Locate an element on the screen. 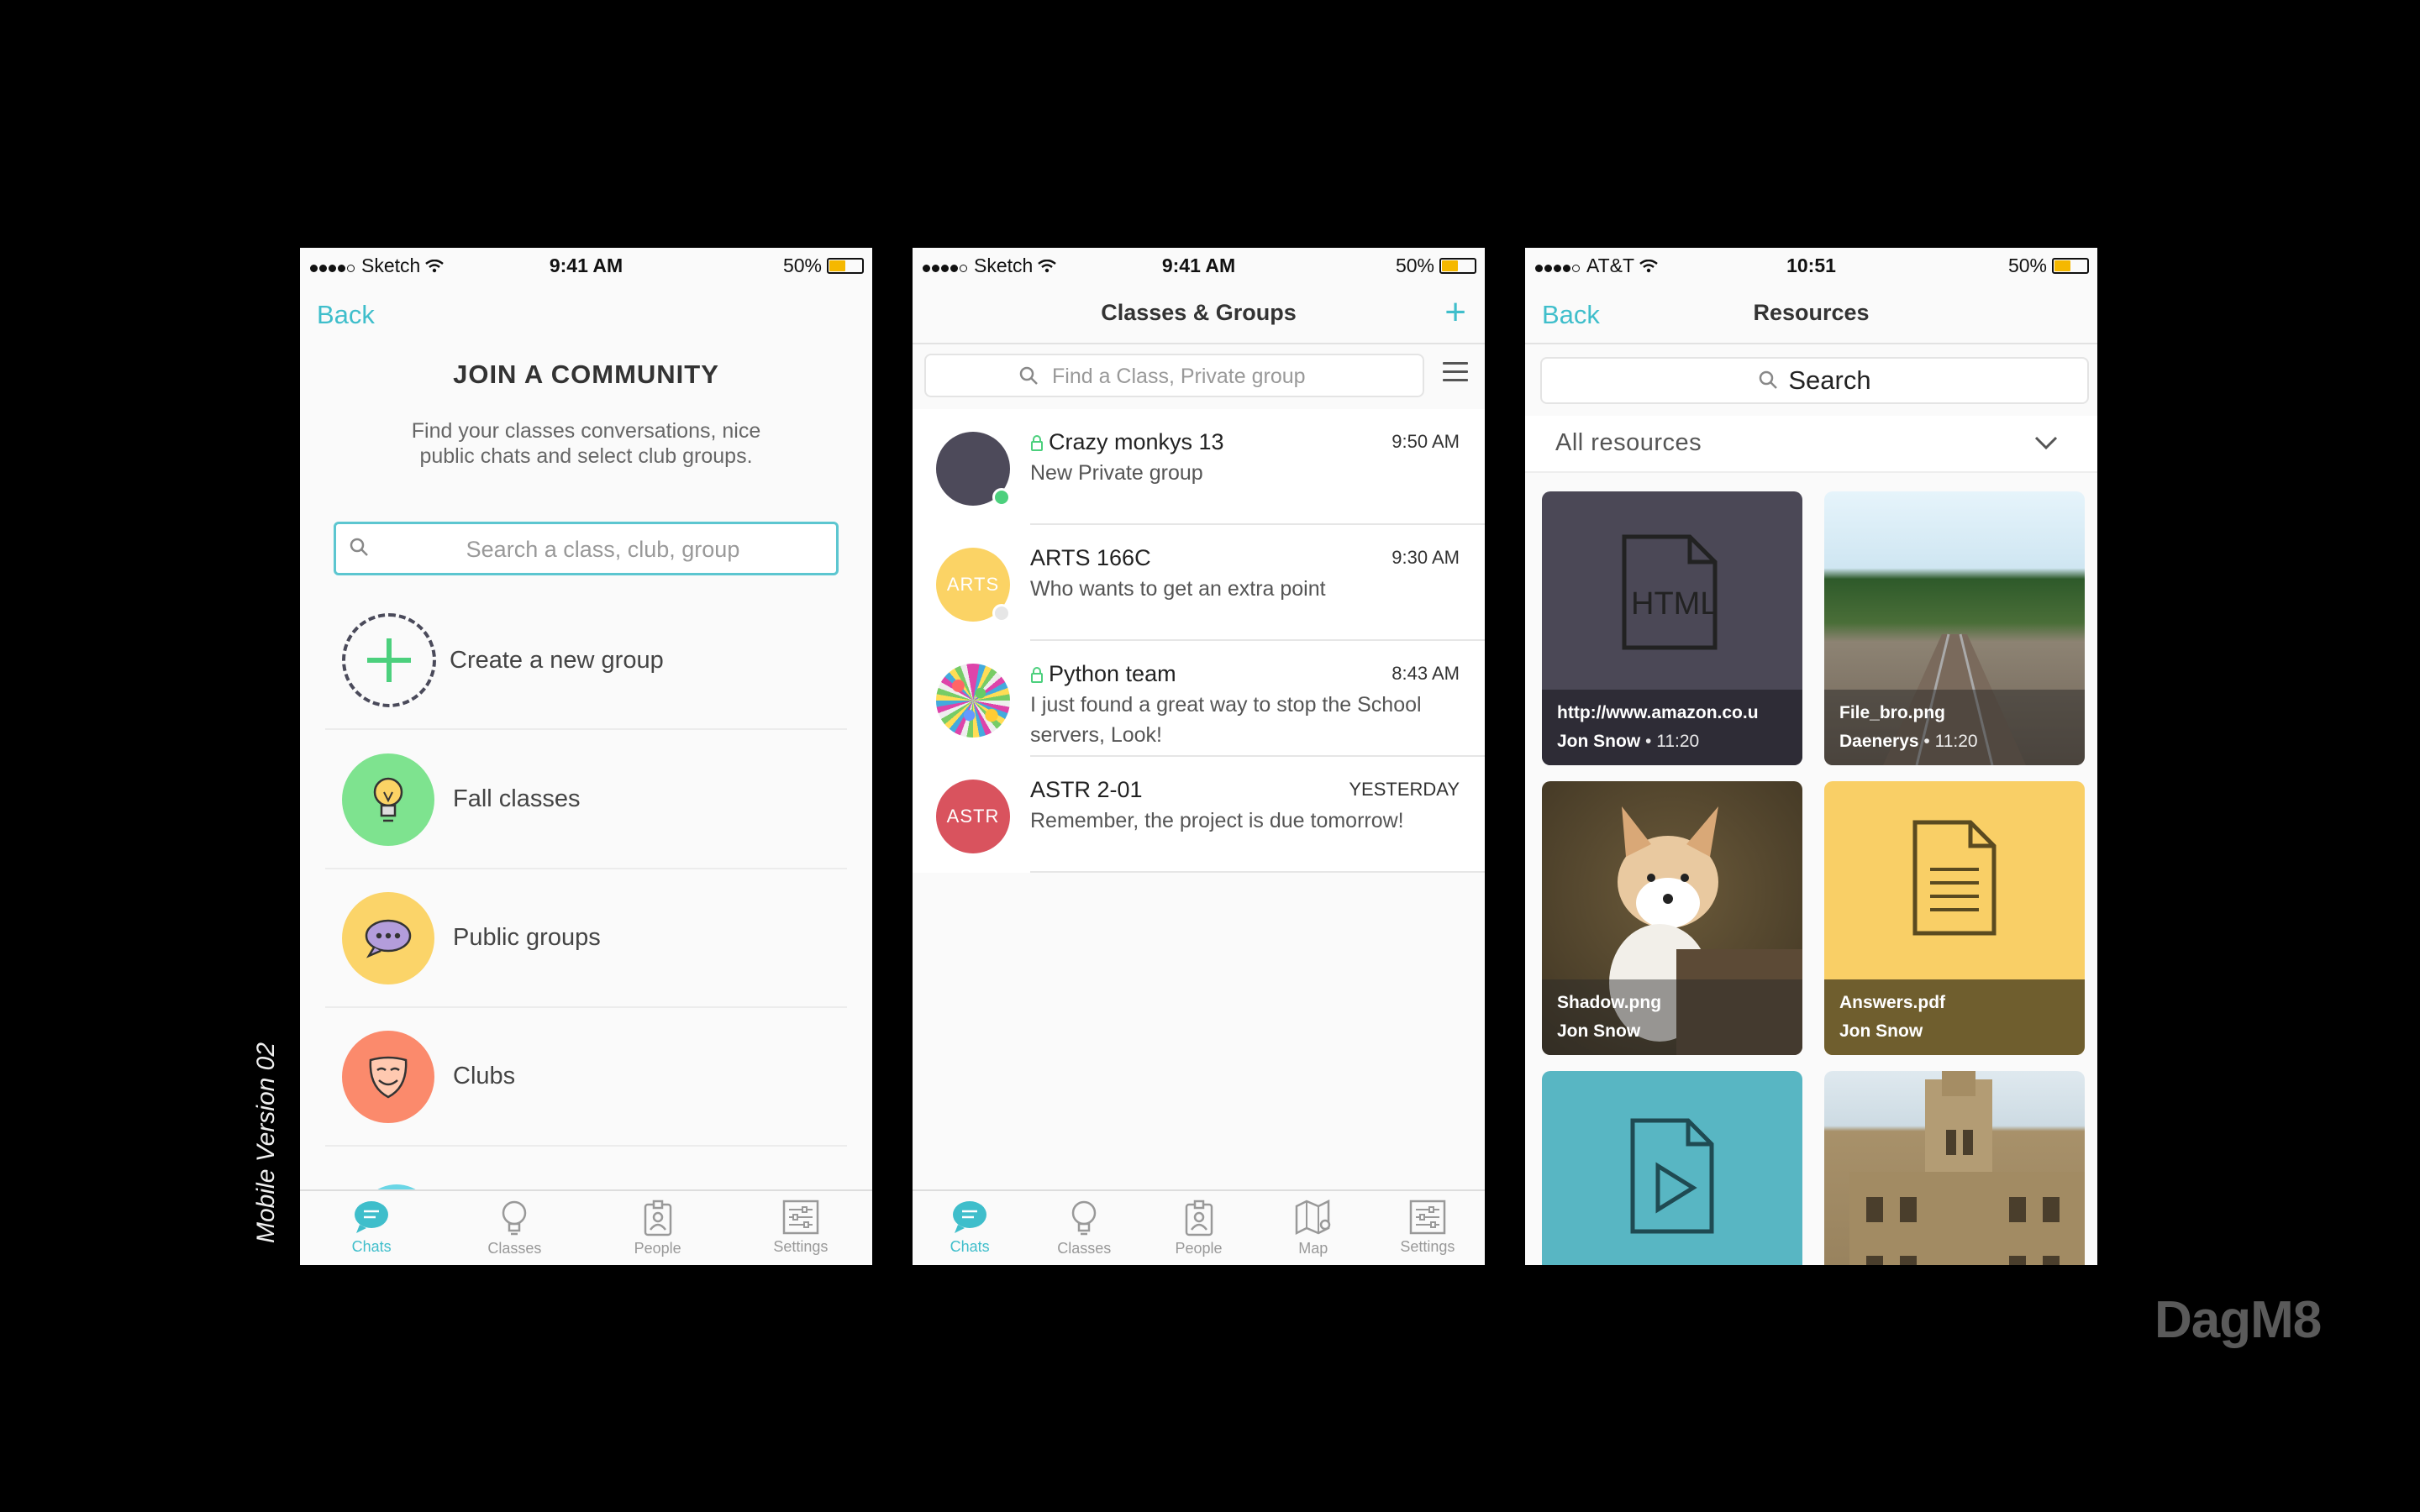  version-label: Mobile Version 02 is located at coordinates (266, 1142).